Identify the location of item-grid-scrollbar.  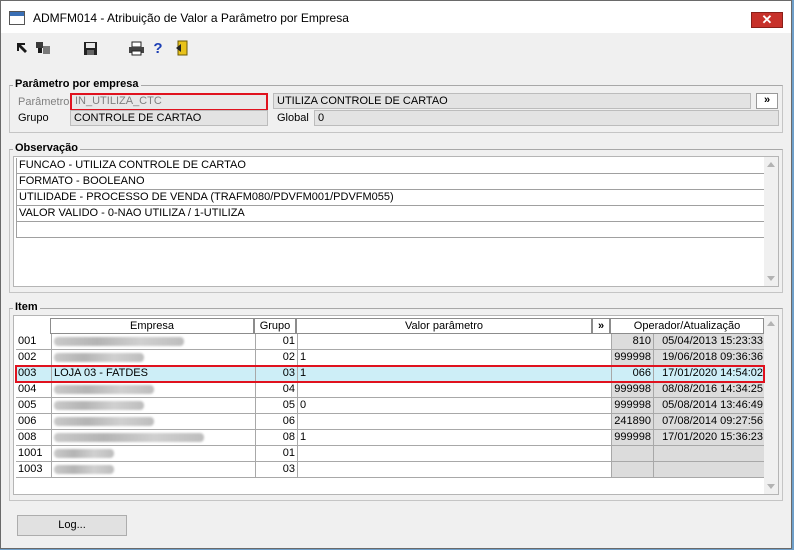
(771, 405).